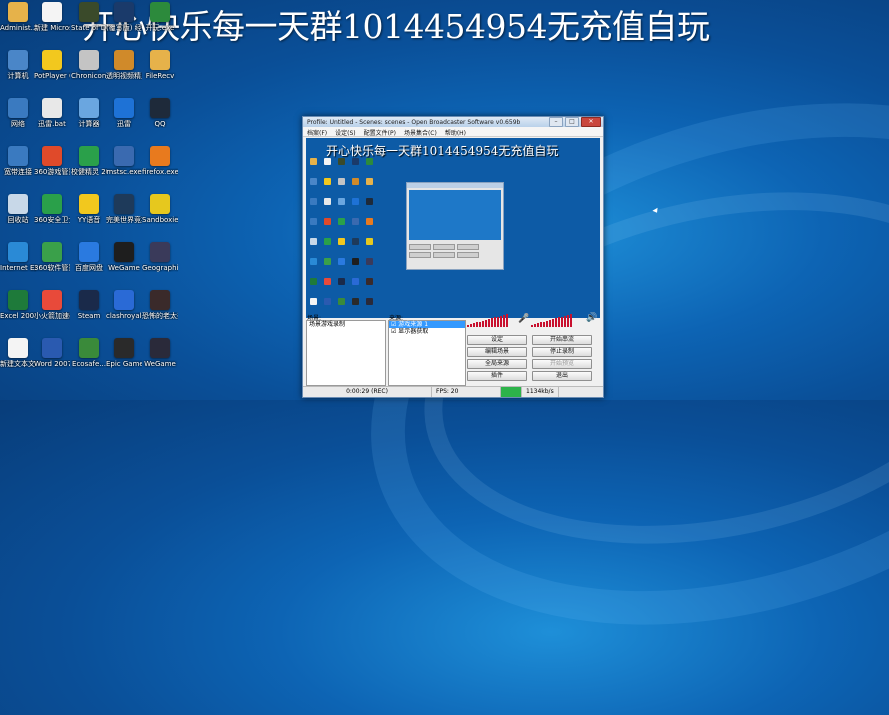 The height and width of the screenshot is (715, 889). Describe the element at coordinates (18, 172) in the screenshot. I see `desktop-icon-label: 宽带连接` at that location.